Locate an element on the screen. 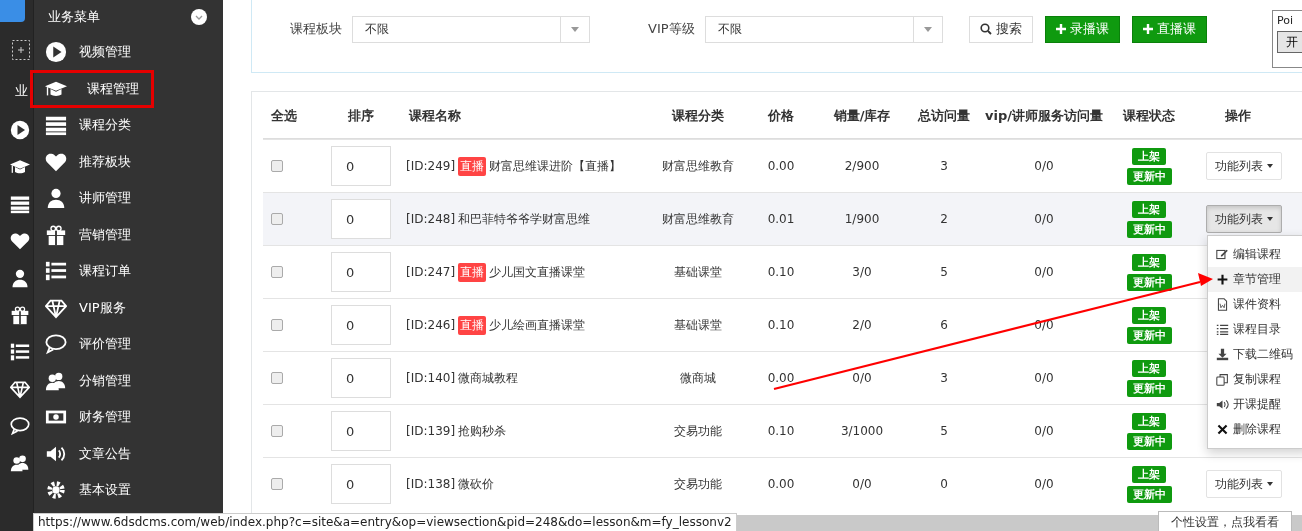  course-id: [ID:138] is located at coordinates (431, 484).